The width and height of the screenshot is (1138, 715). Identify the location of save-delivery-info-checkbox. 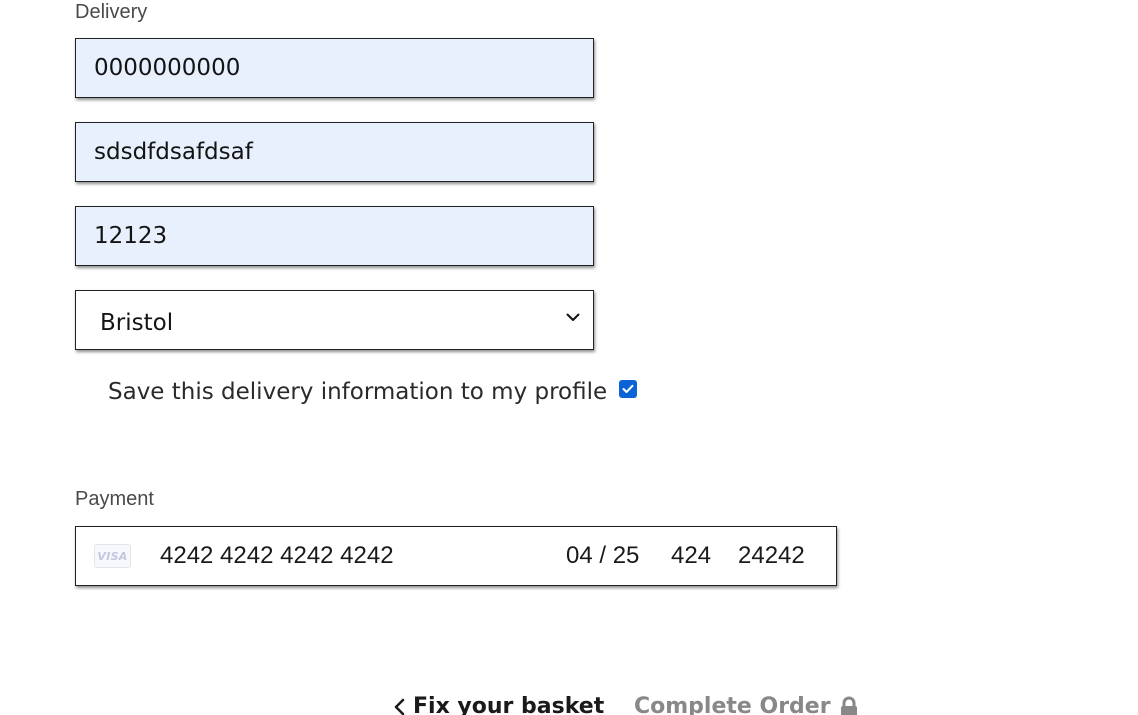
(628, 389).